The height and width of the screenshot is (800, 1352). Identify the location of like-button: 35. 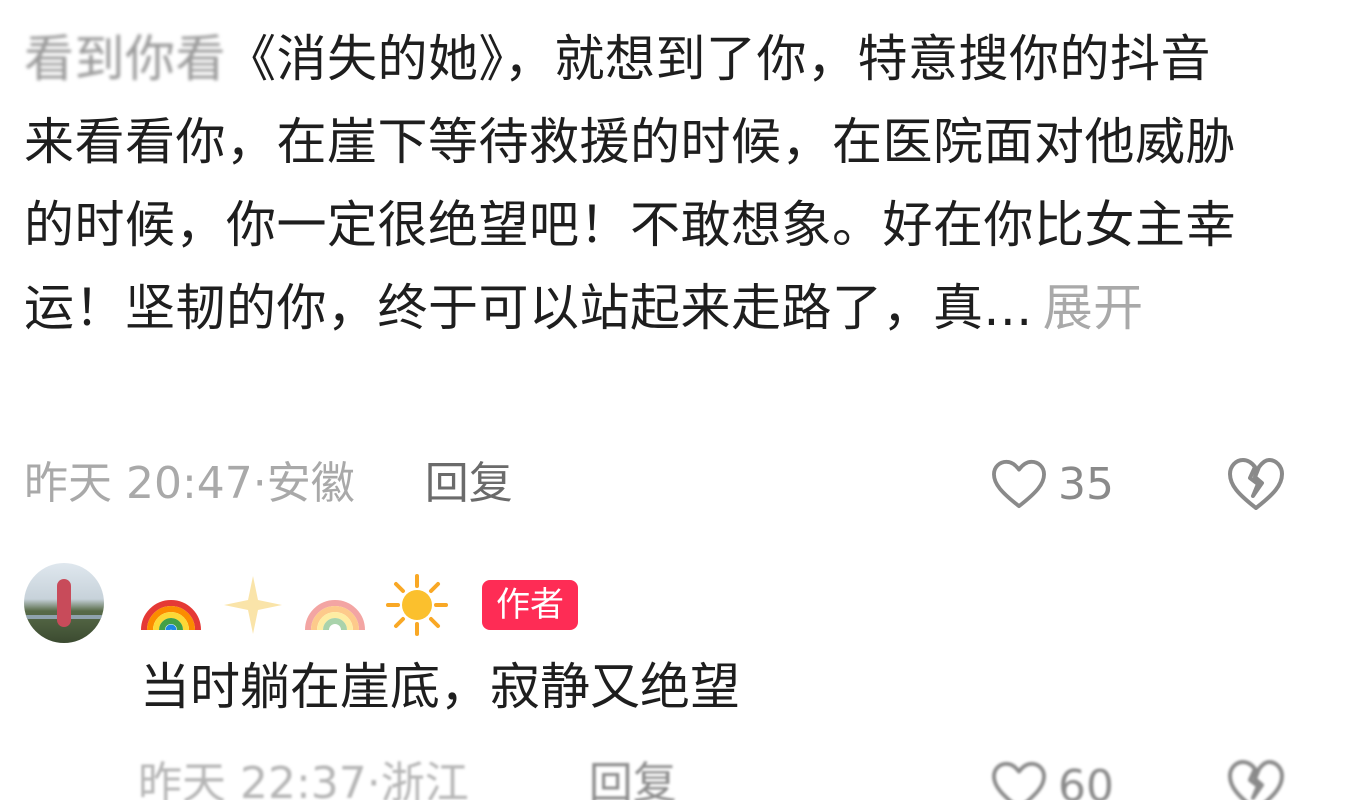
(1052, 484).